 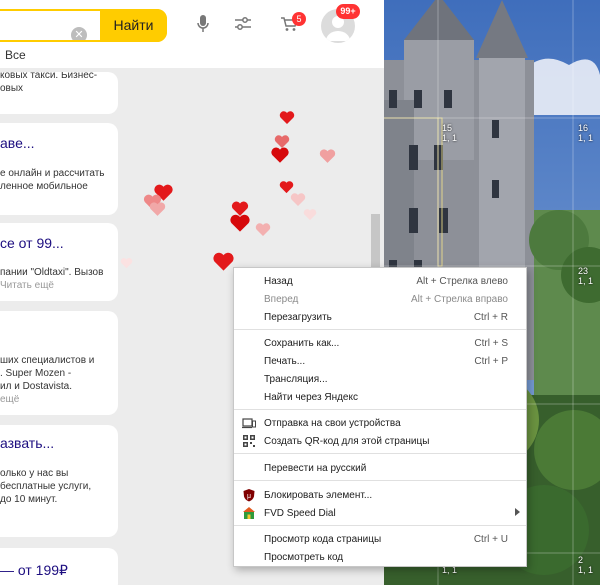 I want to click on microphone-icon, so click(x=203, y=24).